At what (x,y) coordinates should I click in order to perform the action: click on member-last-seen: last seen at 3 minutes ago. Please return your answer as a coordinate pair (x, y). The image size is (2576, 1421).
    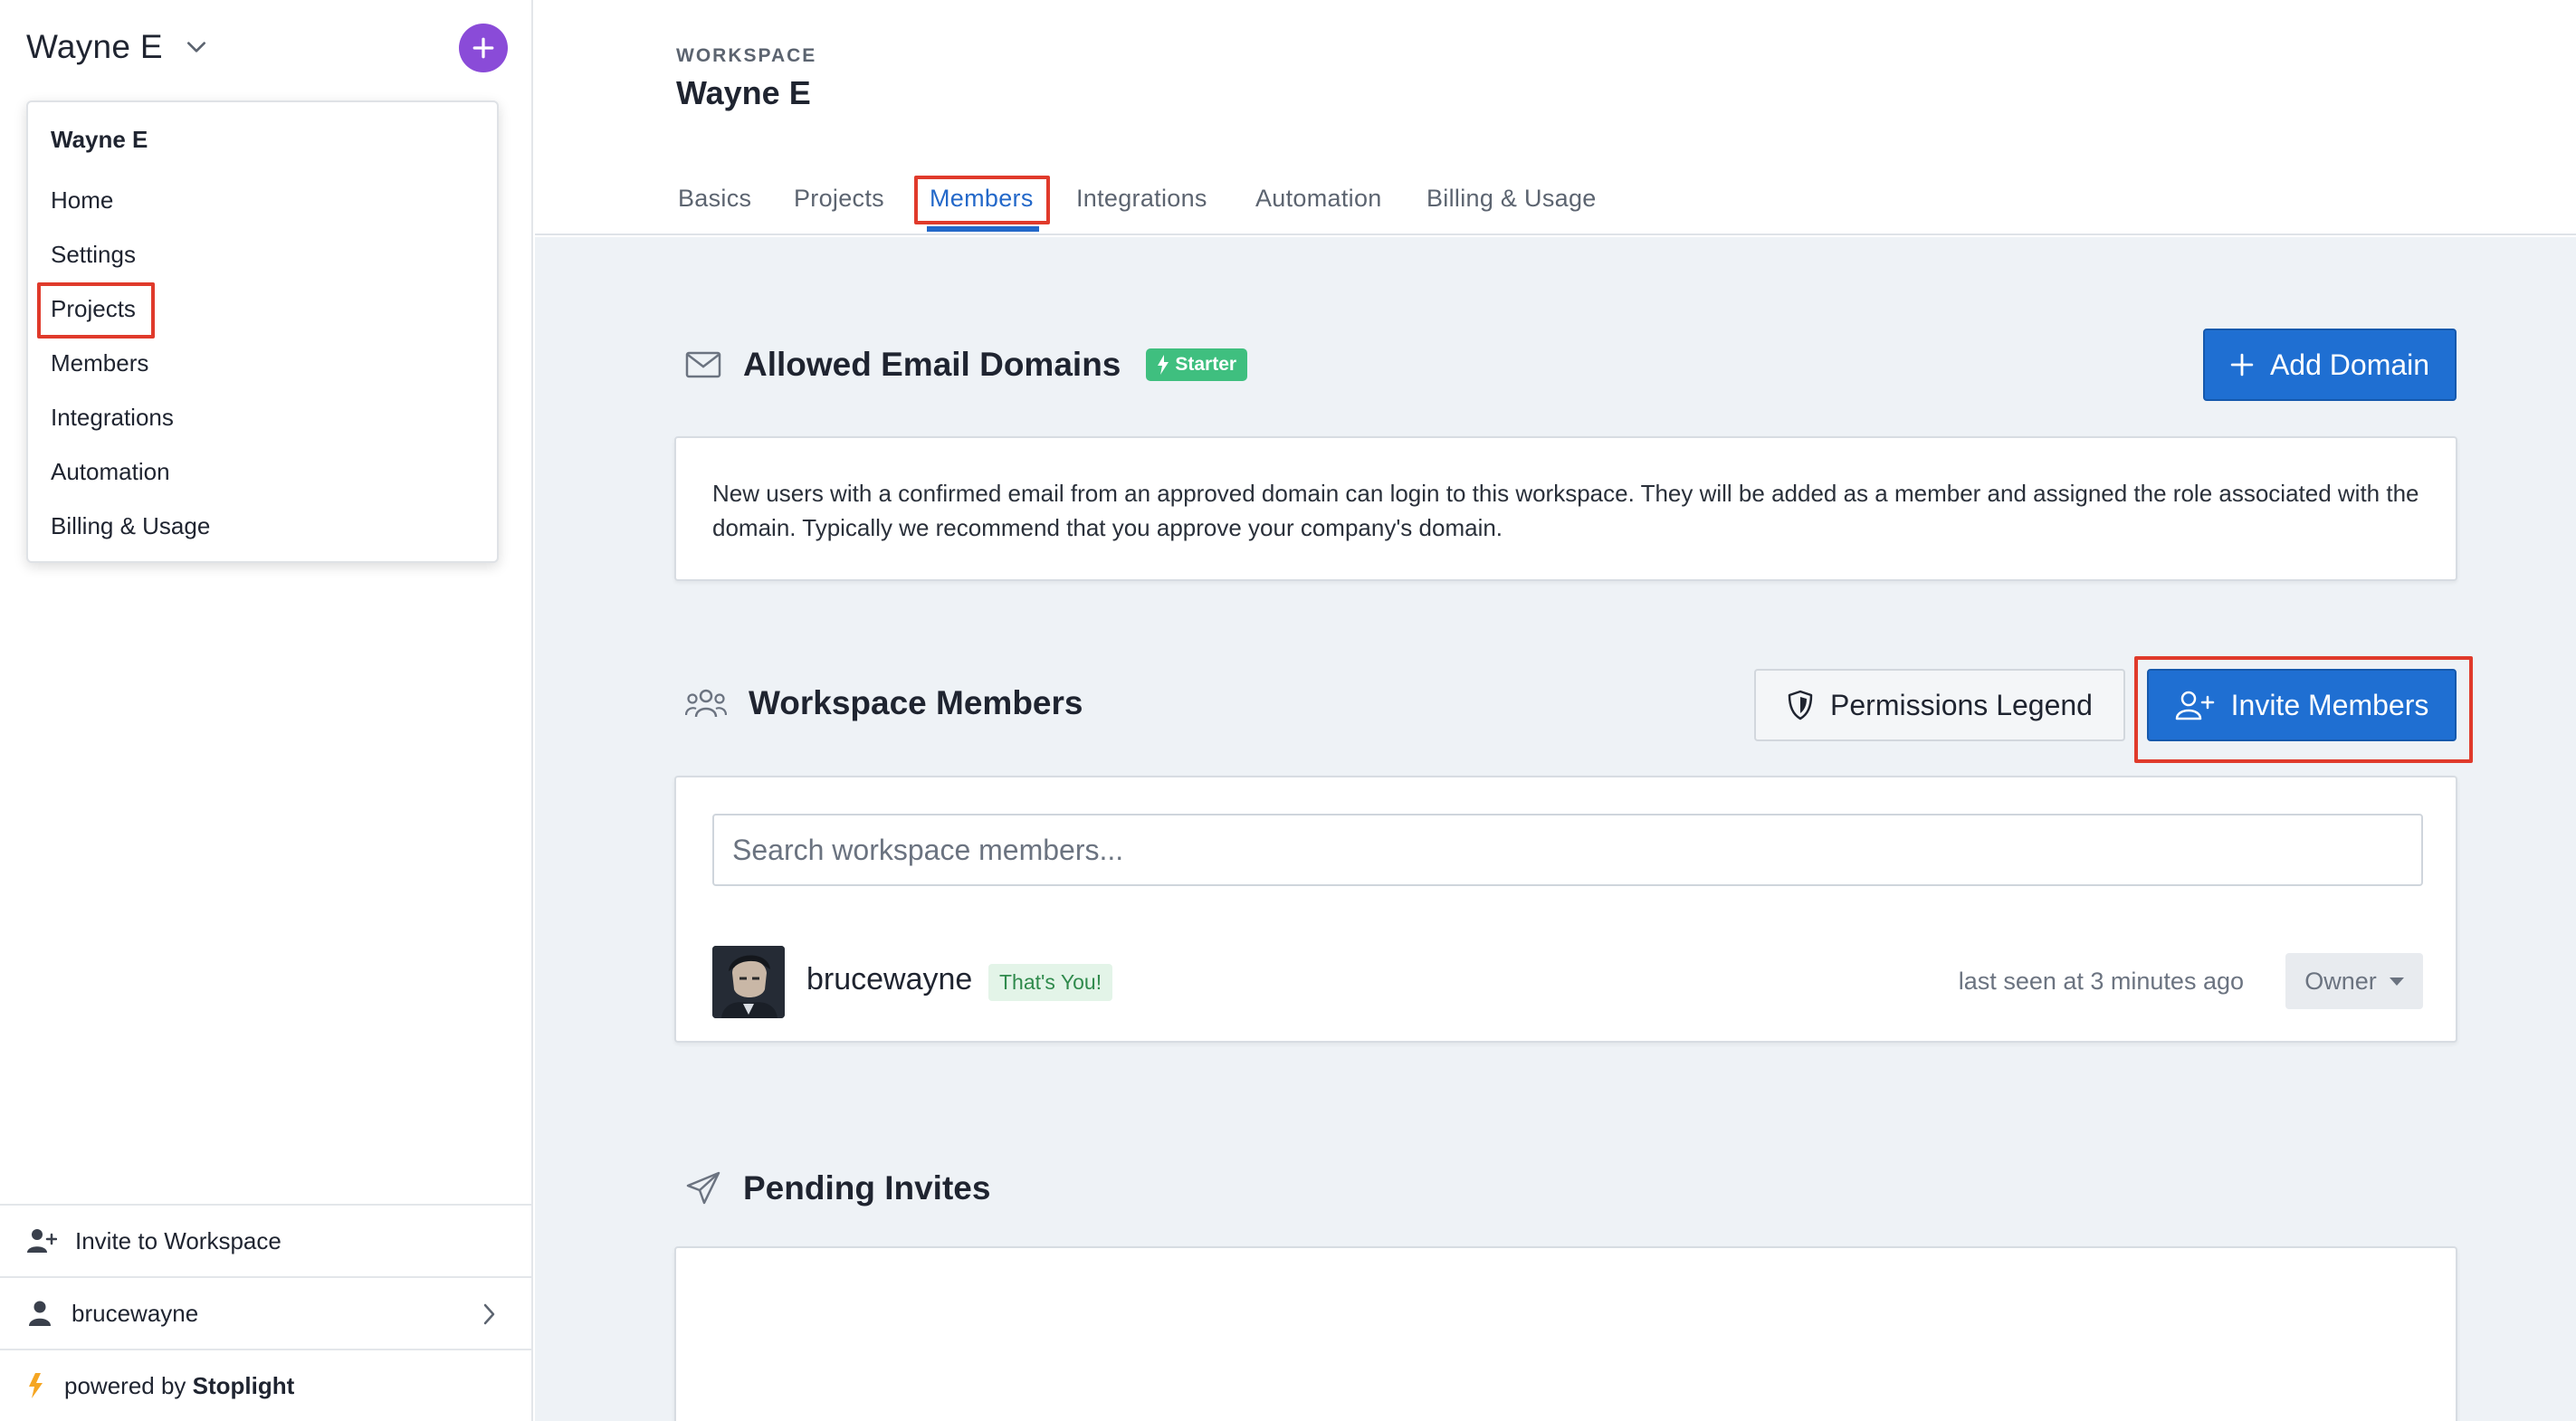
    Looking at the image, I should click on (2101, 982).